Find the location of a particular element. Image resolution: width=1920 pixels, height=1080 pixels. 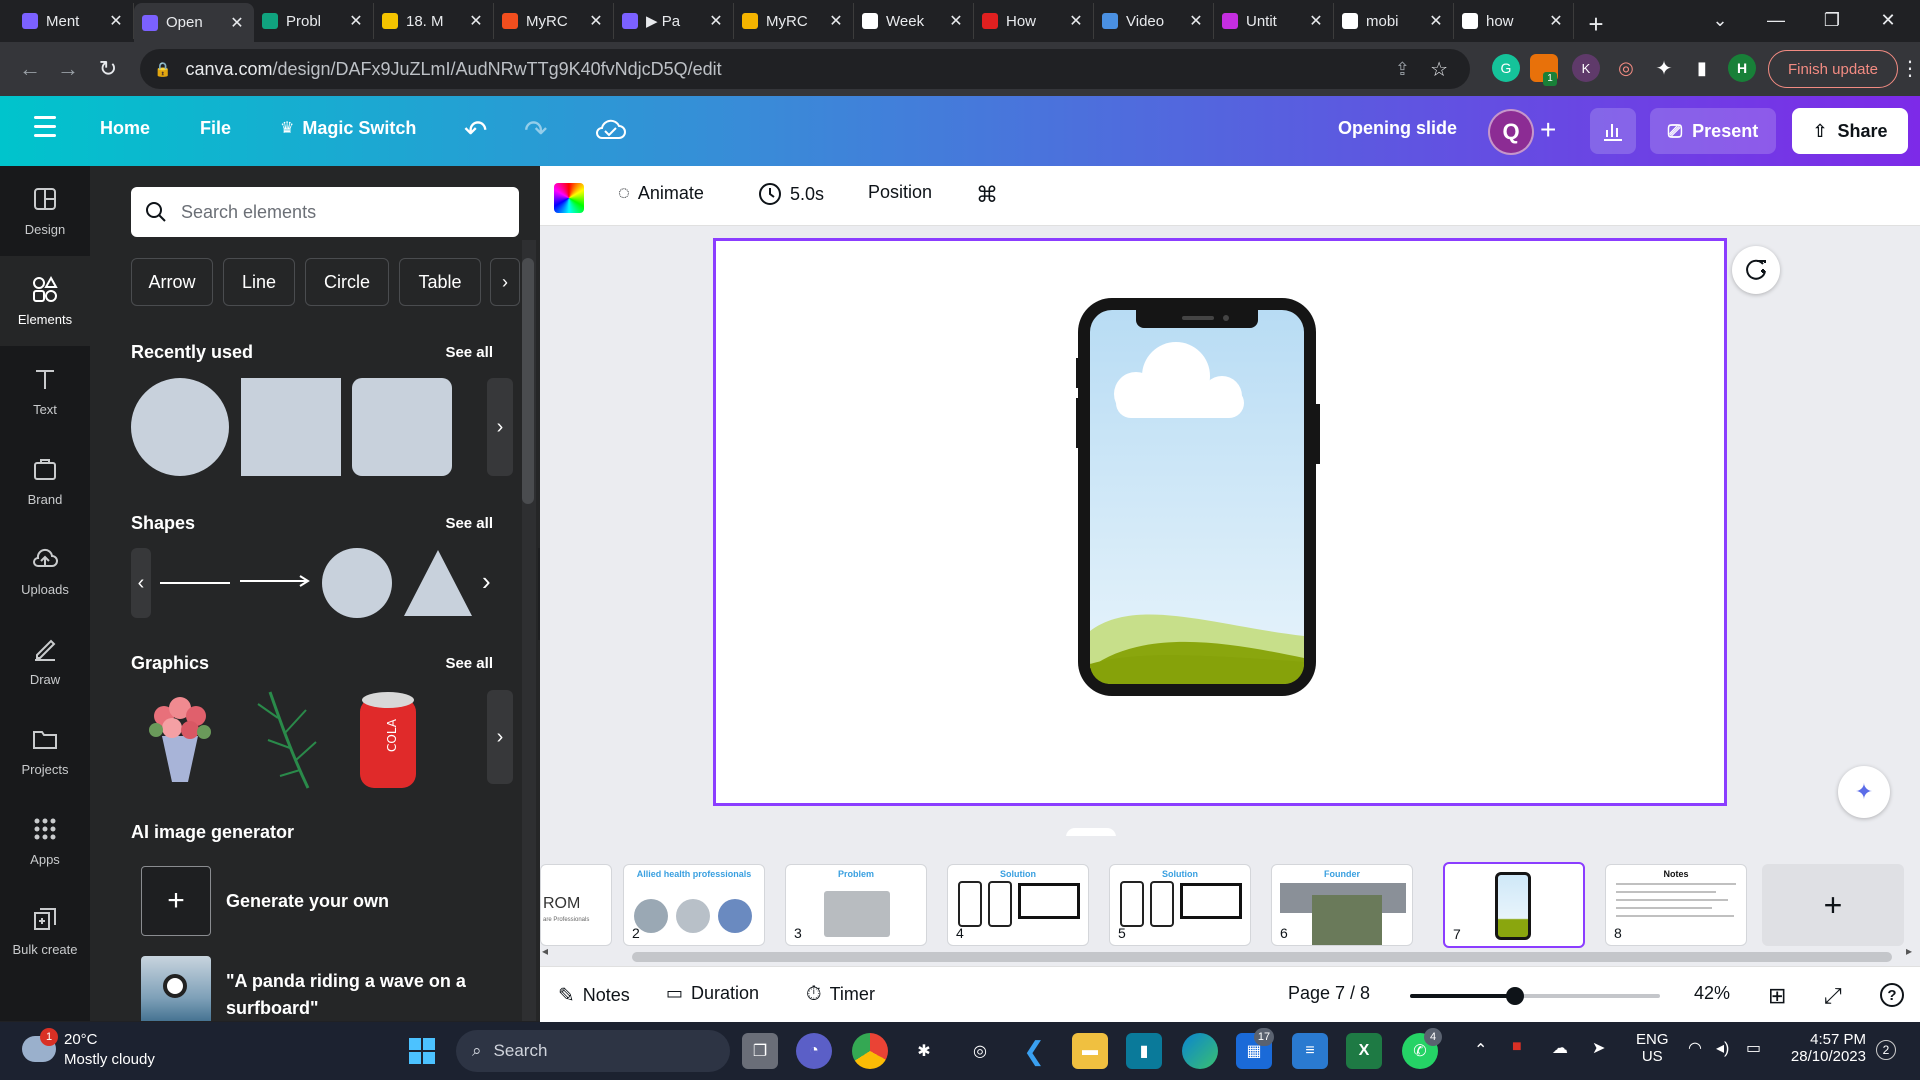

weather-desc: Mostly cloudy is located at coordinates (109, 1059).